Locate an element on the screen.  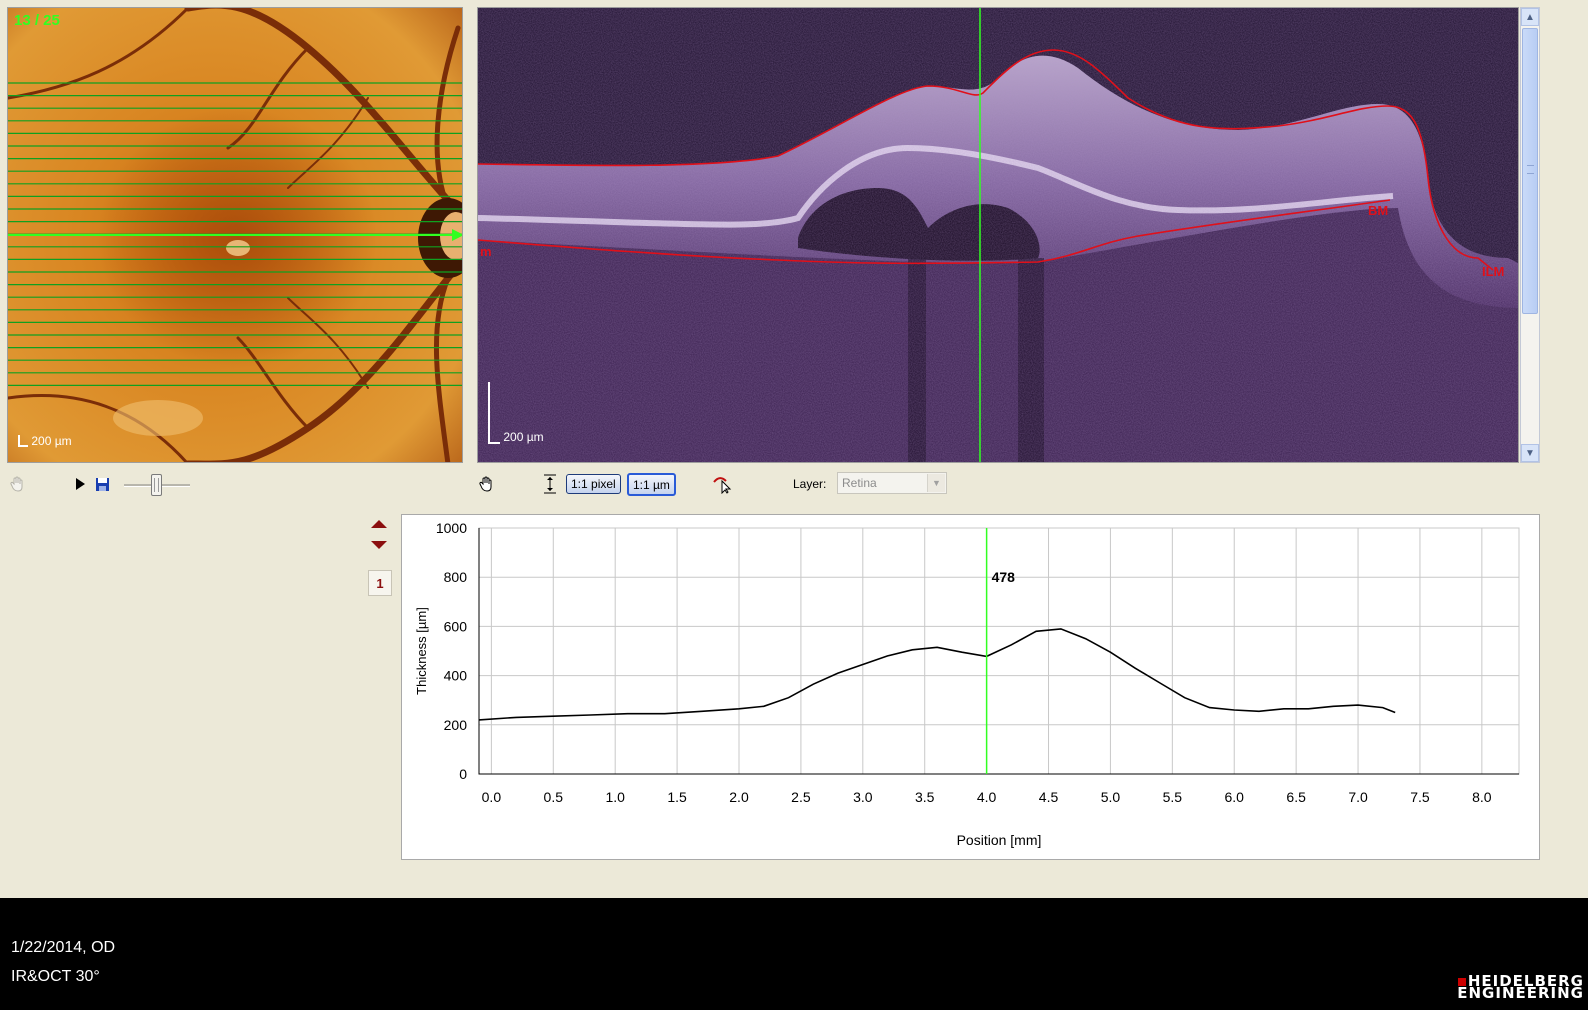
page-number: 1 is located at coordinates (380, 583).